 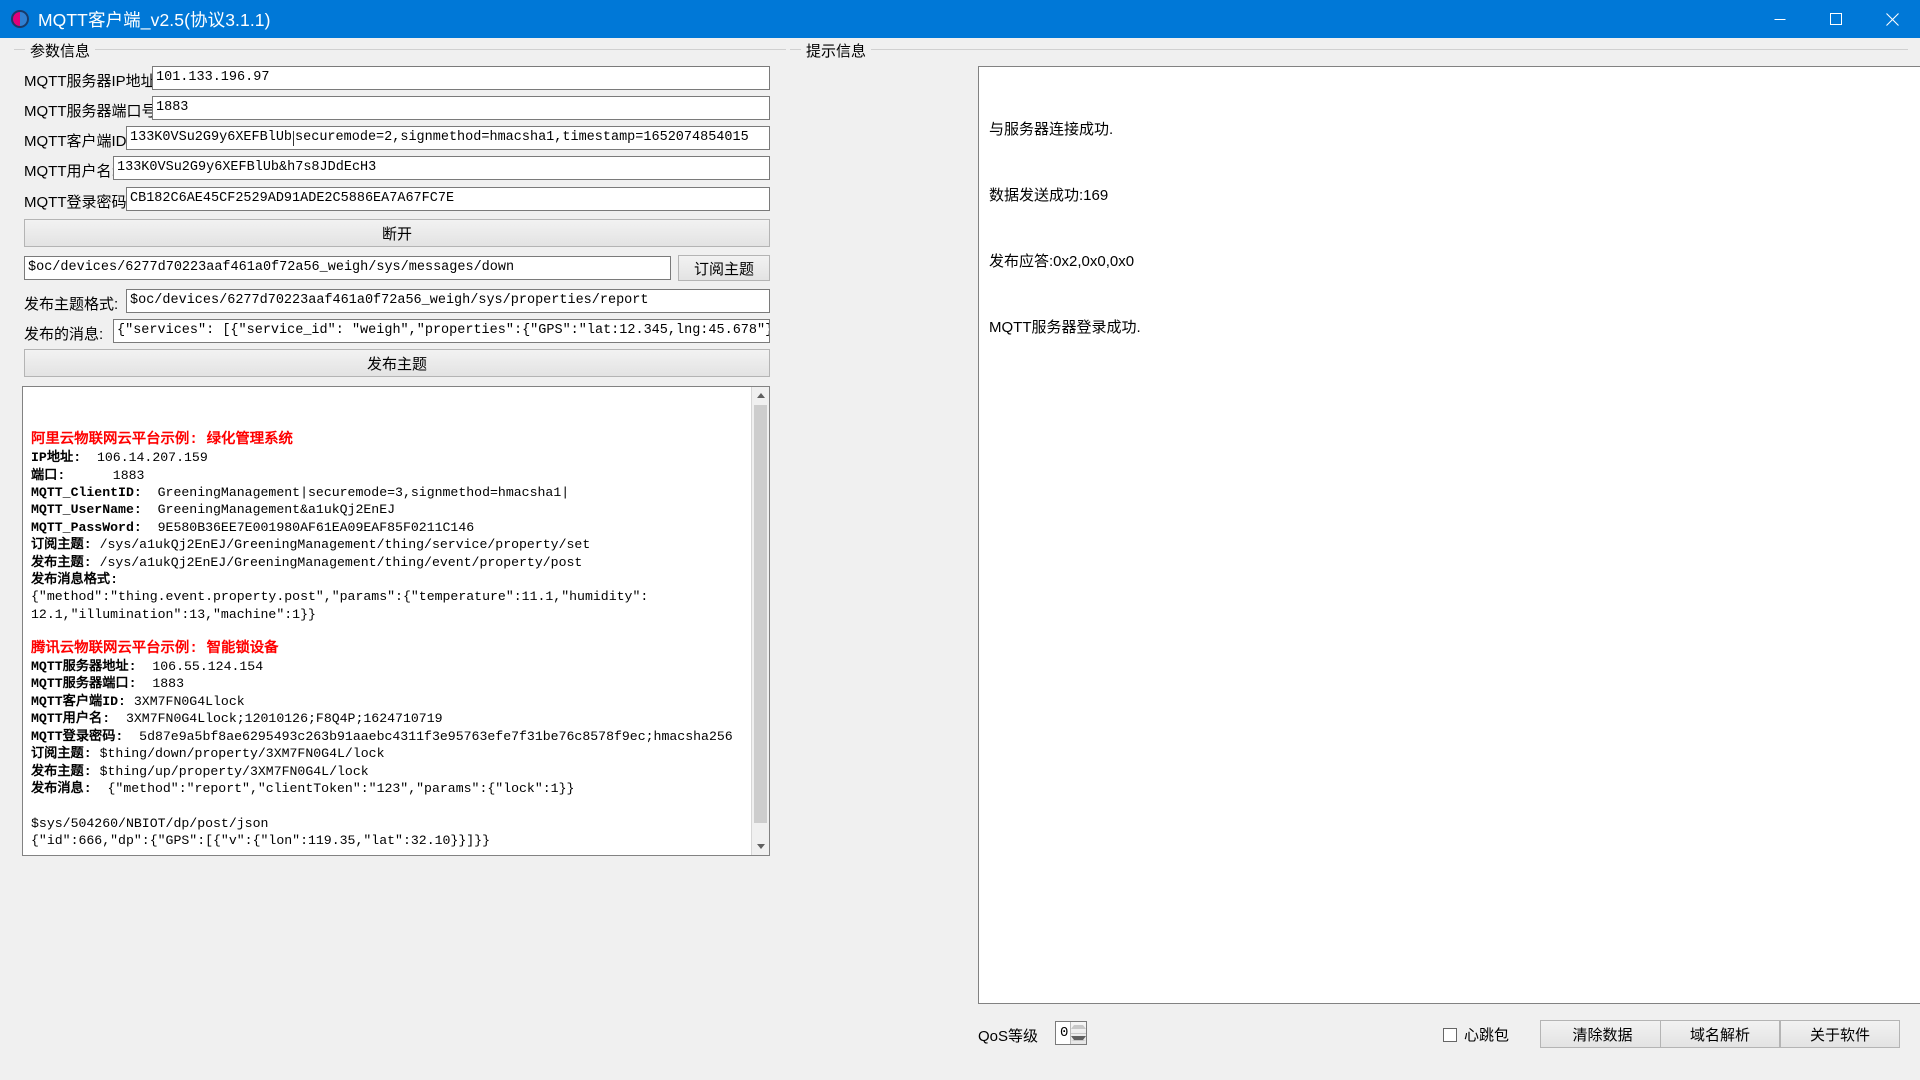 I want to click on scroll-up-arrow-icon, so click(x=760, y=395).